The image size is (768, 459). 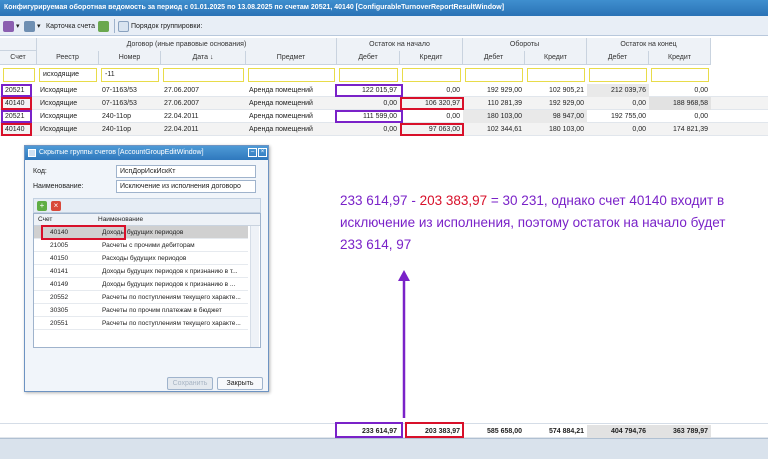 What do you see at coordinates (556, 75) in the screenshot?
I see `filter-turnover-credit` at bounding box center [556, 75].